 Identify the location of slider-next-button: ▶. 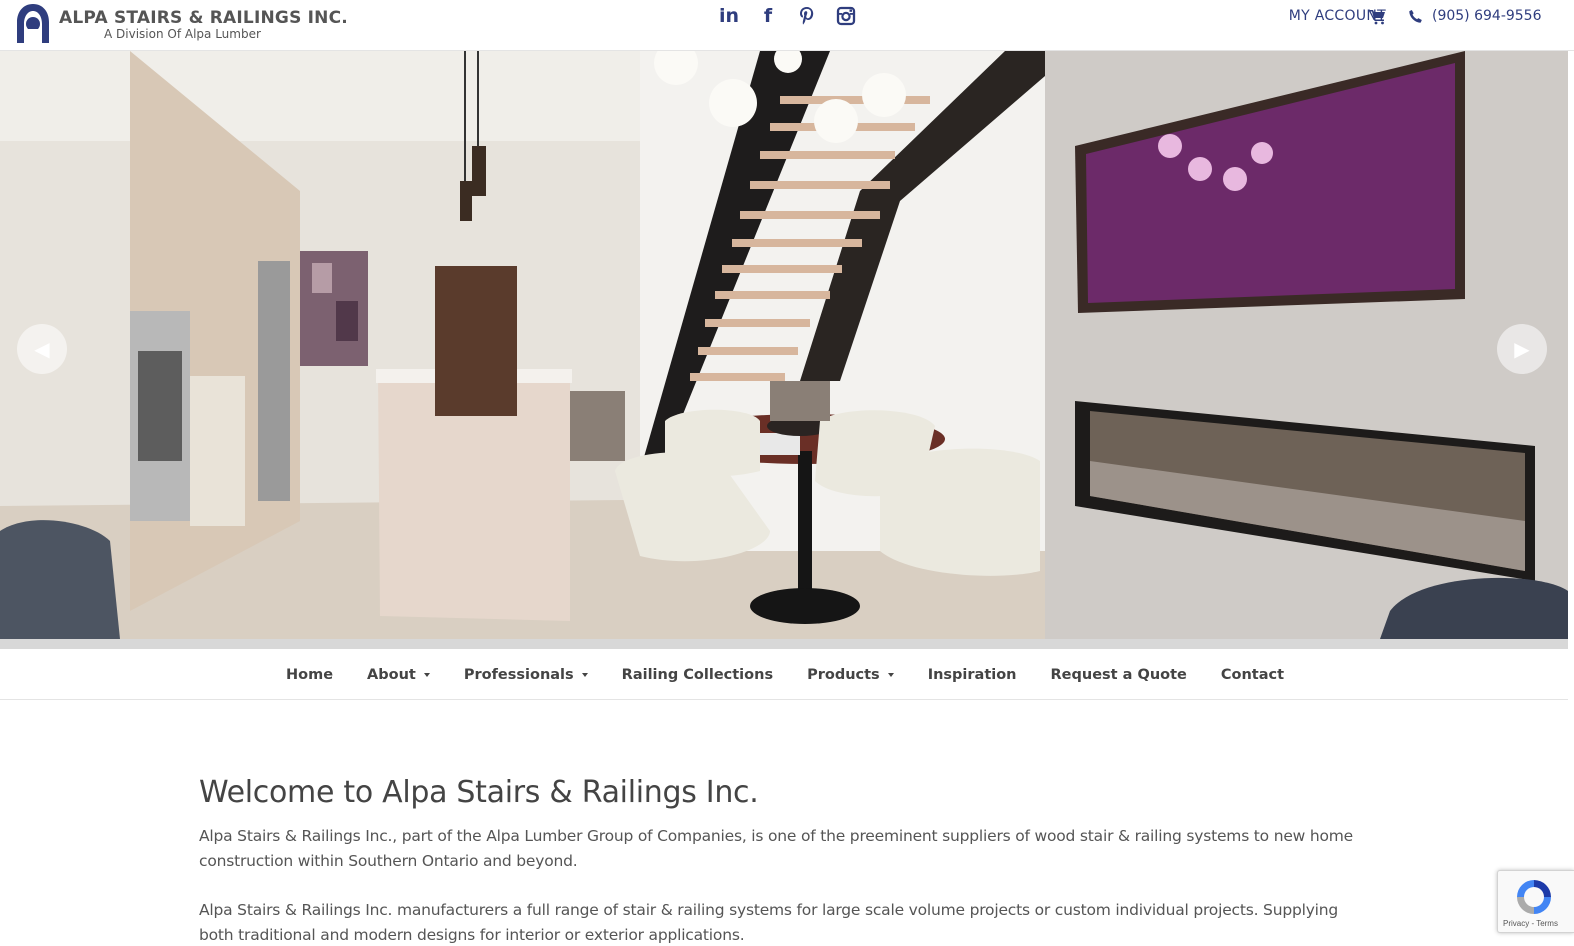
(1522, 349).